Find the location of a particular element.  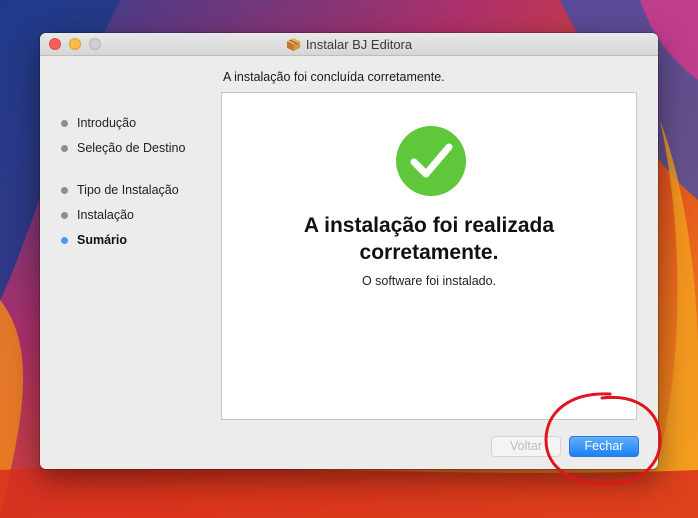

step-label: Sumário is located at coordinates (102, 240).